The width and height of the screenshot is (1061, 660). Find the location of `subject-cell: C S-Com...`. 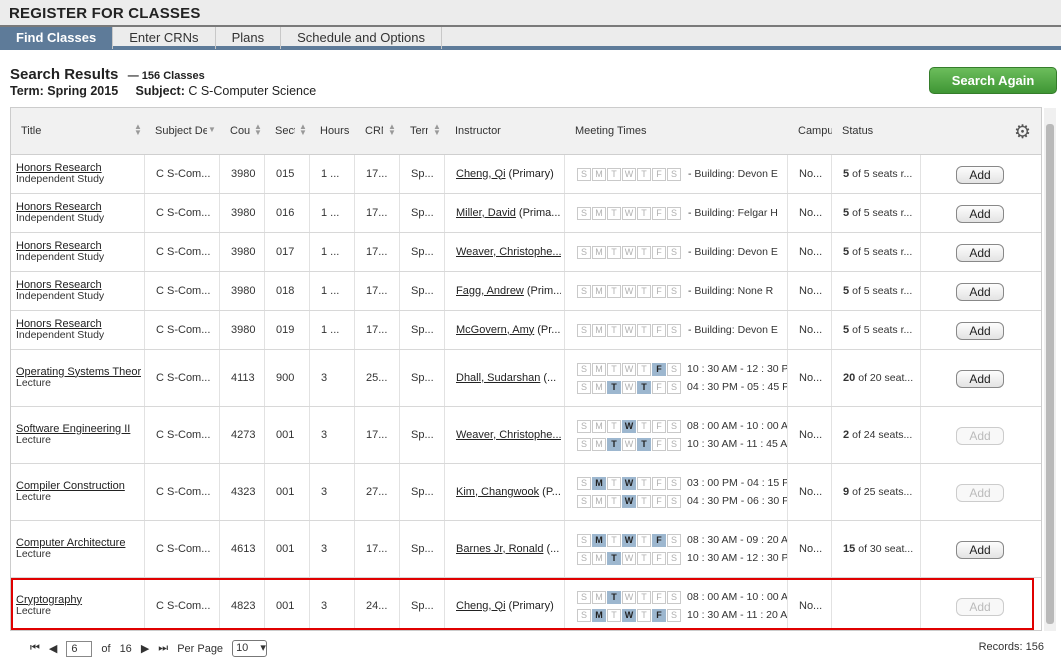

subject-cell: C S-Com... is located at coordinates (183, 377).